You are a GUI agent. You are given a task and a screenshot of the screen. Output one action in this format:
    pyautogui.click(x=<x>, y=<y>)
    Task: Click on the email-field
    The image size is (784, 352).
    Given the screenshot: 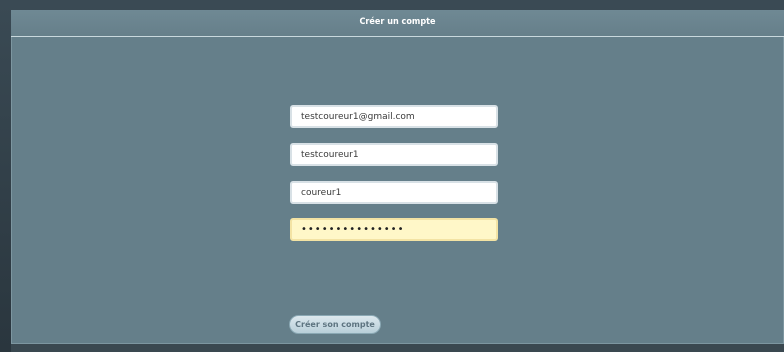 What is the action you would take?
    pyautogui.click(x=394, y=116)
    